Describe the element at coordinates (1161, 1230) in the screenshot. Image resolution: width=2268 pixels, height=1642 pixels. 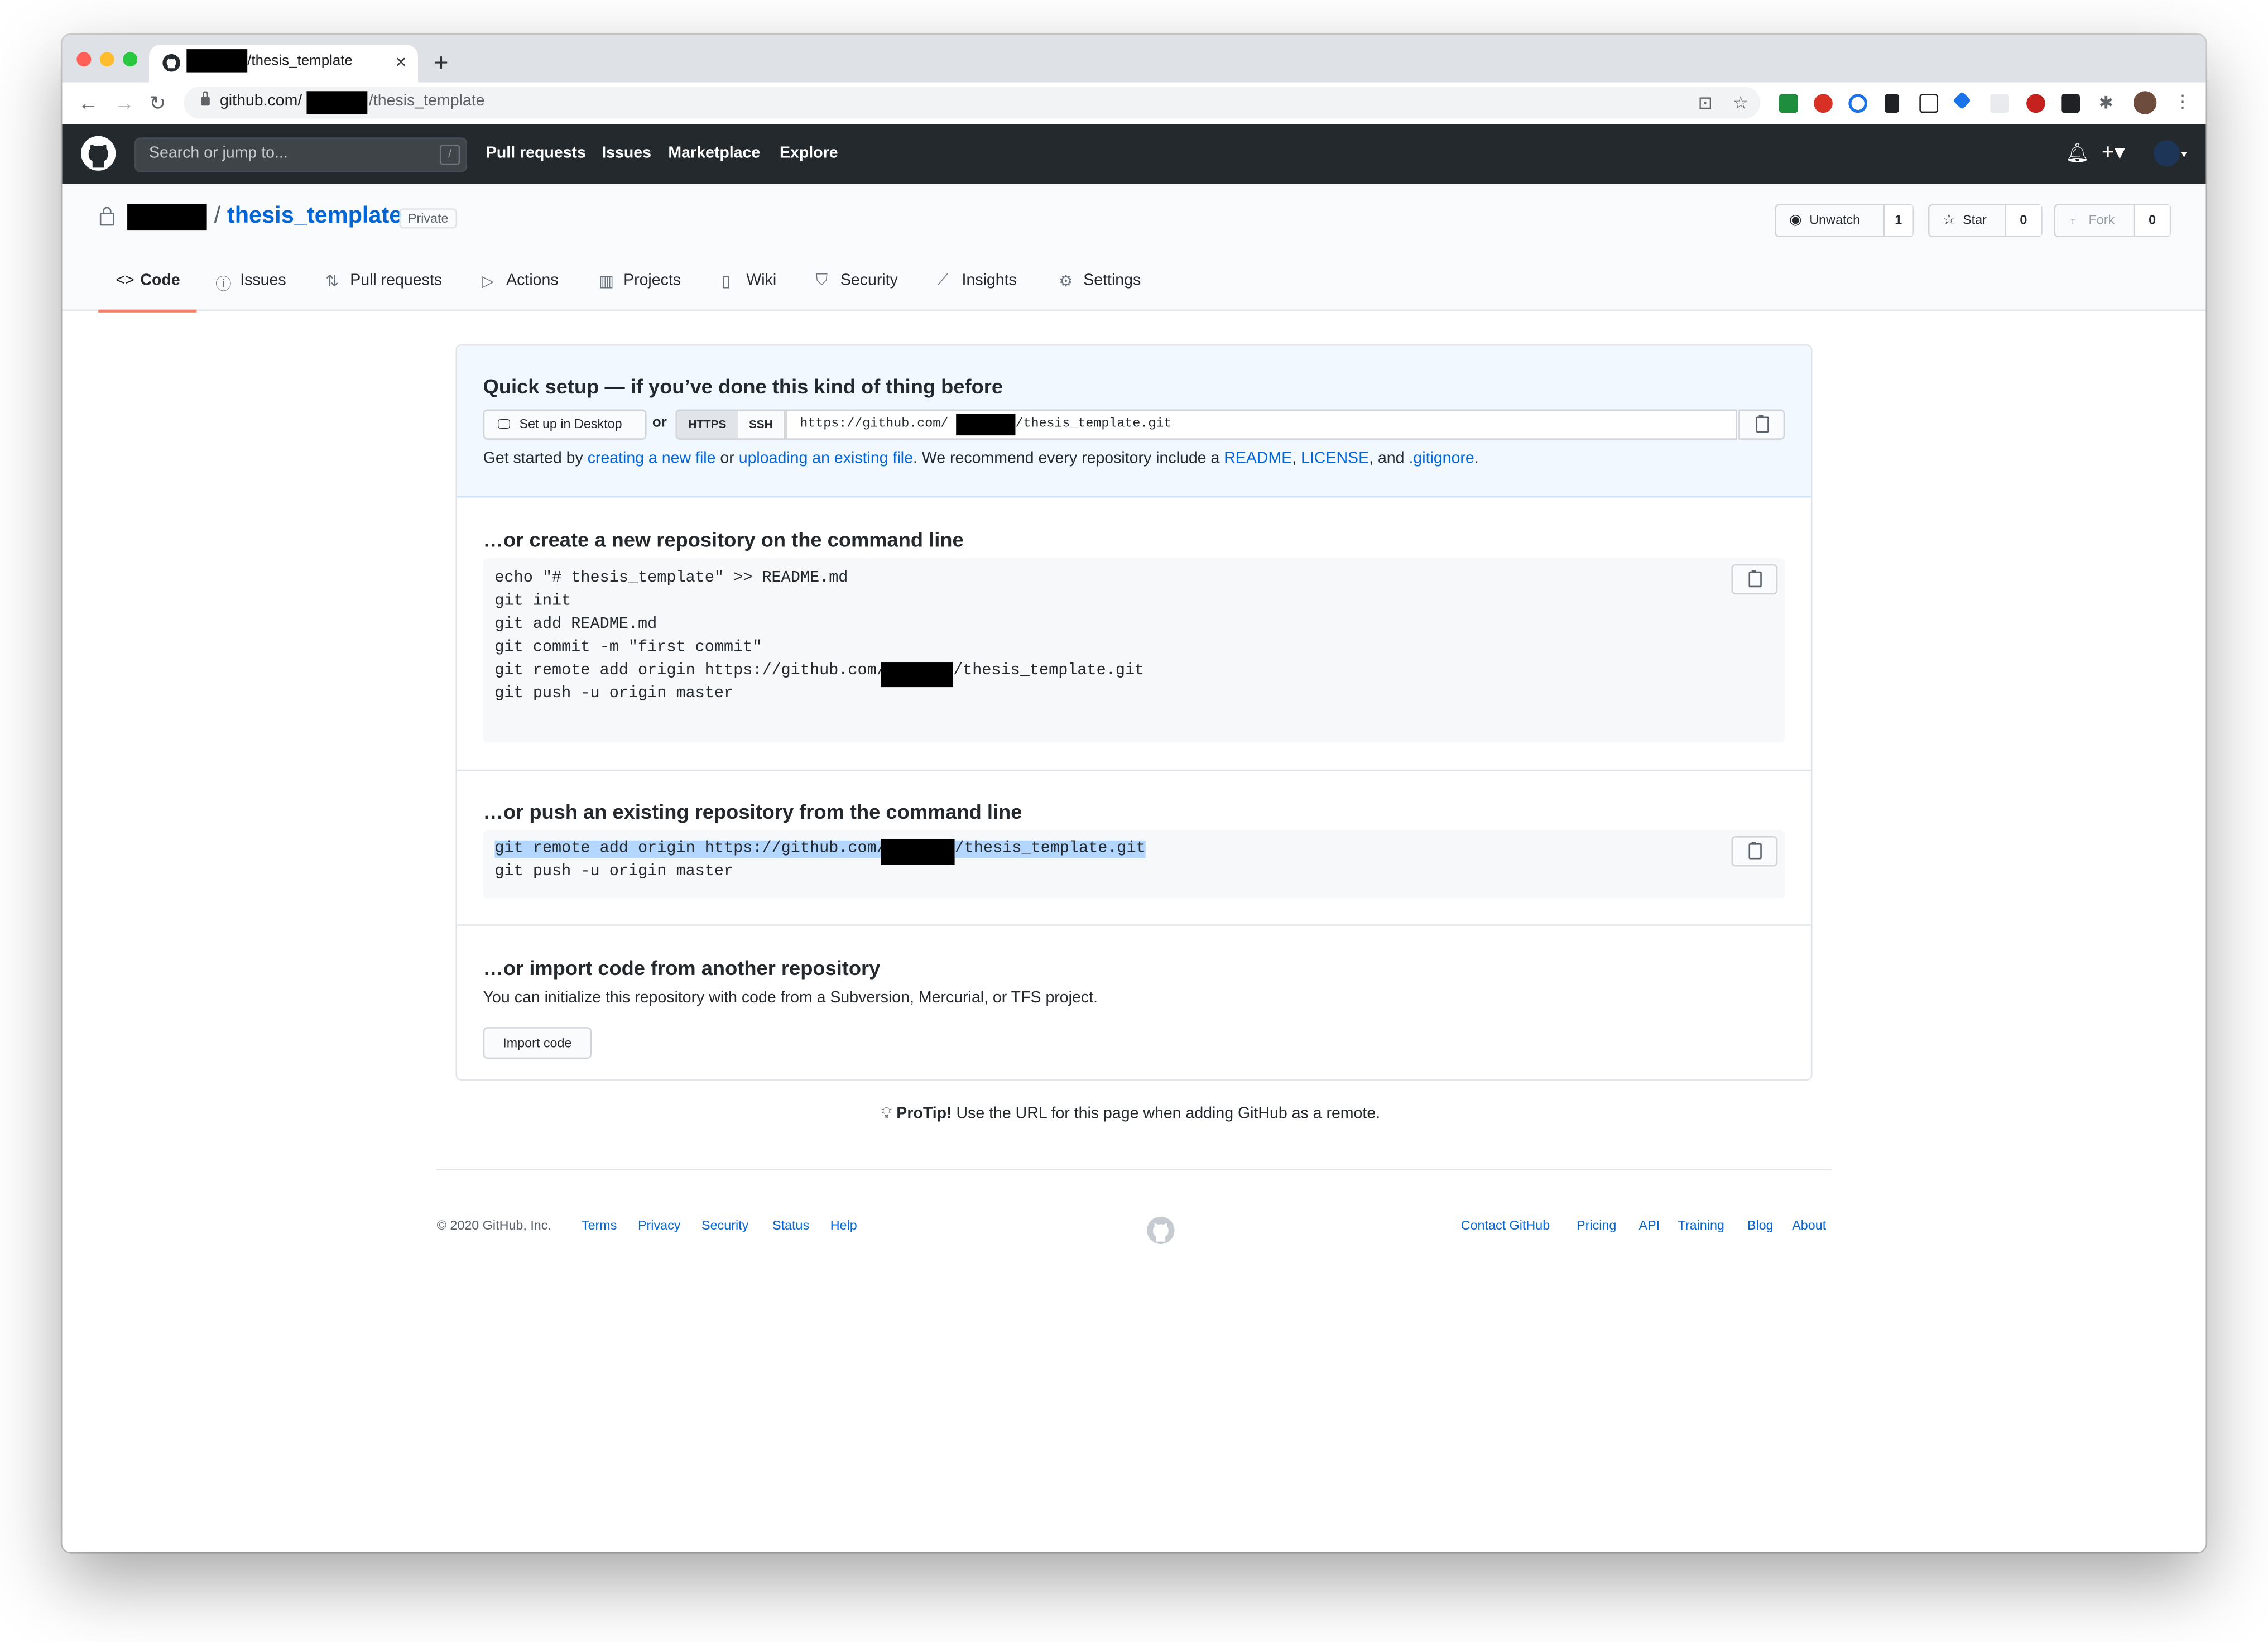
I see `github-footer-logo-icon` at that location.